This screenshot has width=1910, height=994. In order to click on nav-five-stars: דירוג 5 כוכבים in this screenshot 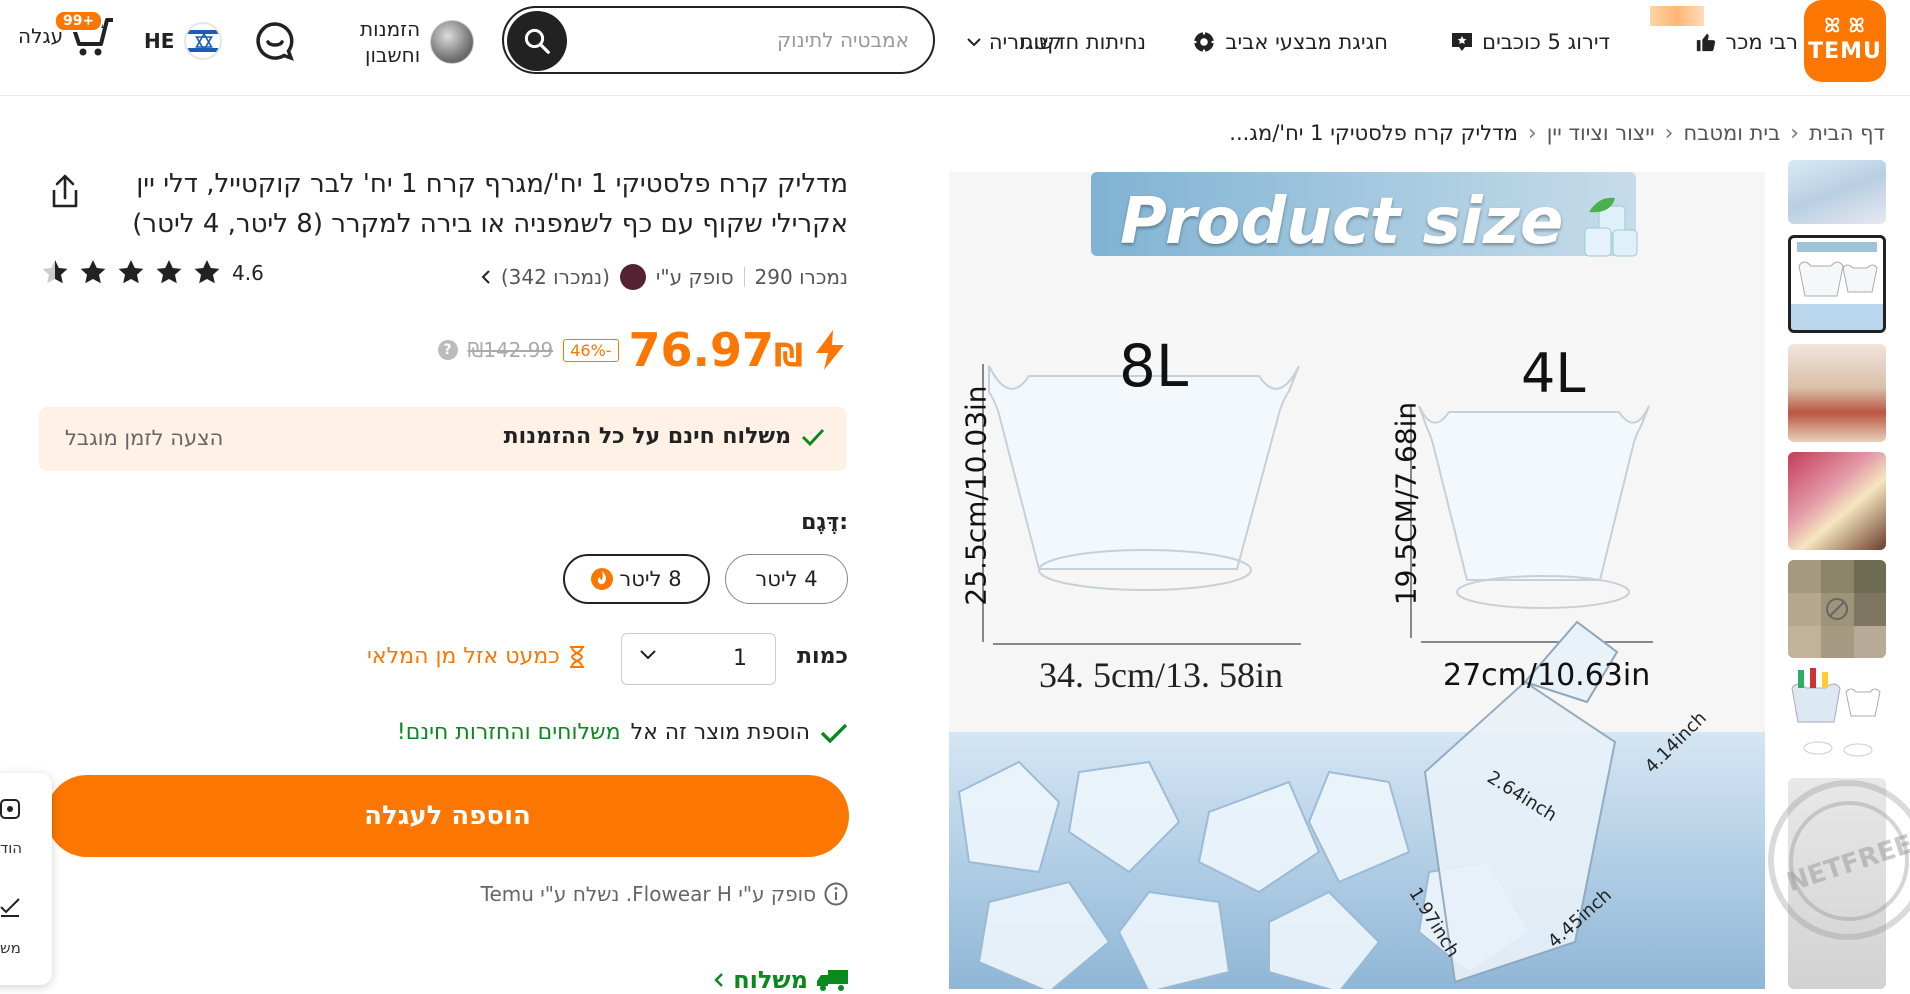, I will do `click(1530, 42)`.